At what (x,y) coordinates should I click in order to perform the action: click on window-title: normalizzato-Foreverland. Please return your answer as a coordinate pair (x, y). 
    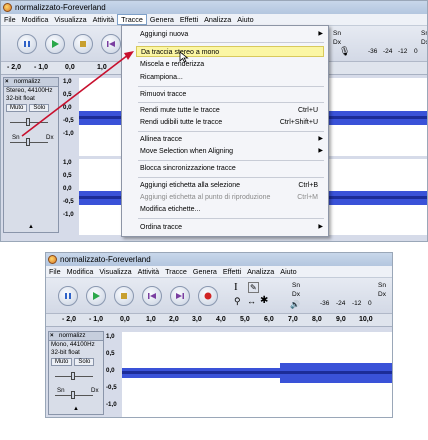
    Looking at the image, I should click on (105, 259).